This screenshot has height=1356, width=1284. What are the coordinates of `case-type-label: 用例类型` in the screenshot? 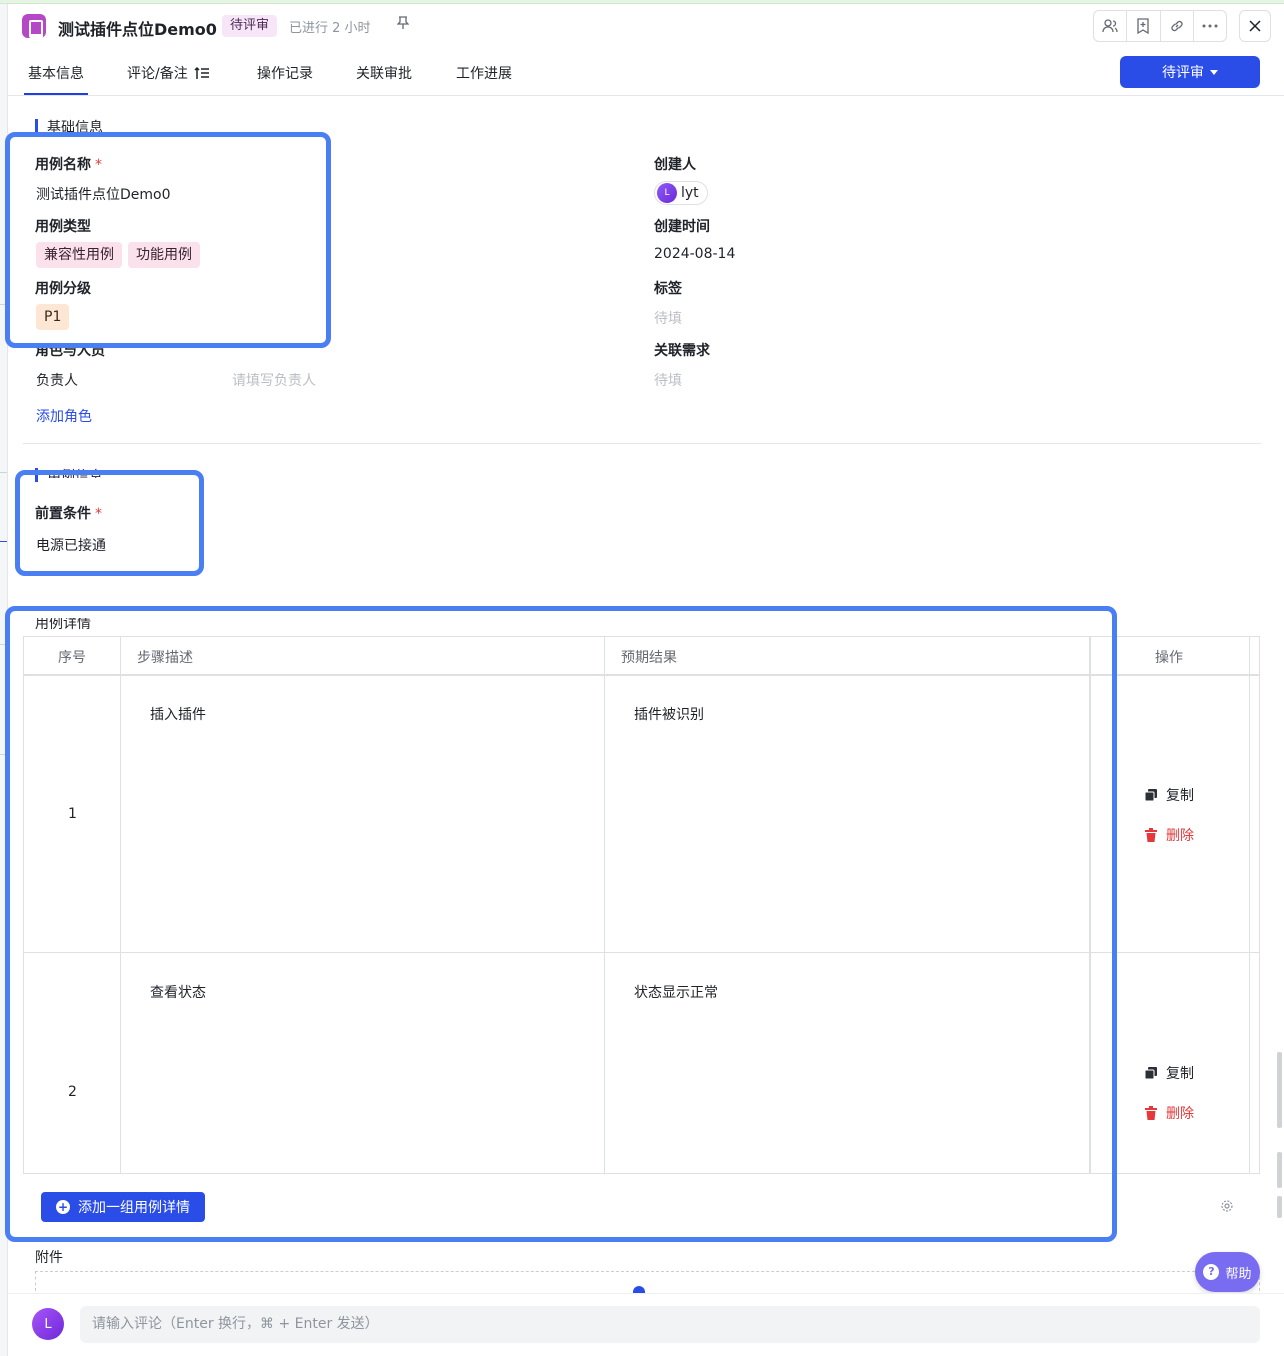 It's located at (63, 227).